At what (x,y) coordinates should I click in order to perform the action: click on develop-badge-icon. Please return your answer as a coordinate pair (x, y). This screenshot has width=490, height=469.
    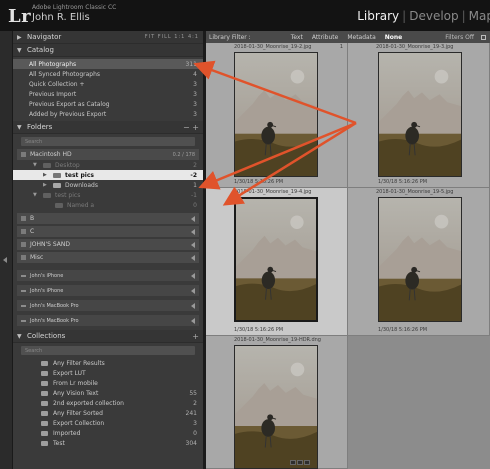
    Looking at the image, I should click on (307, 462).